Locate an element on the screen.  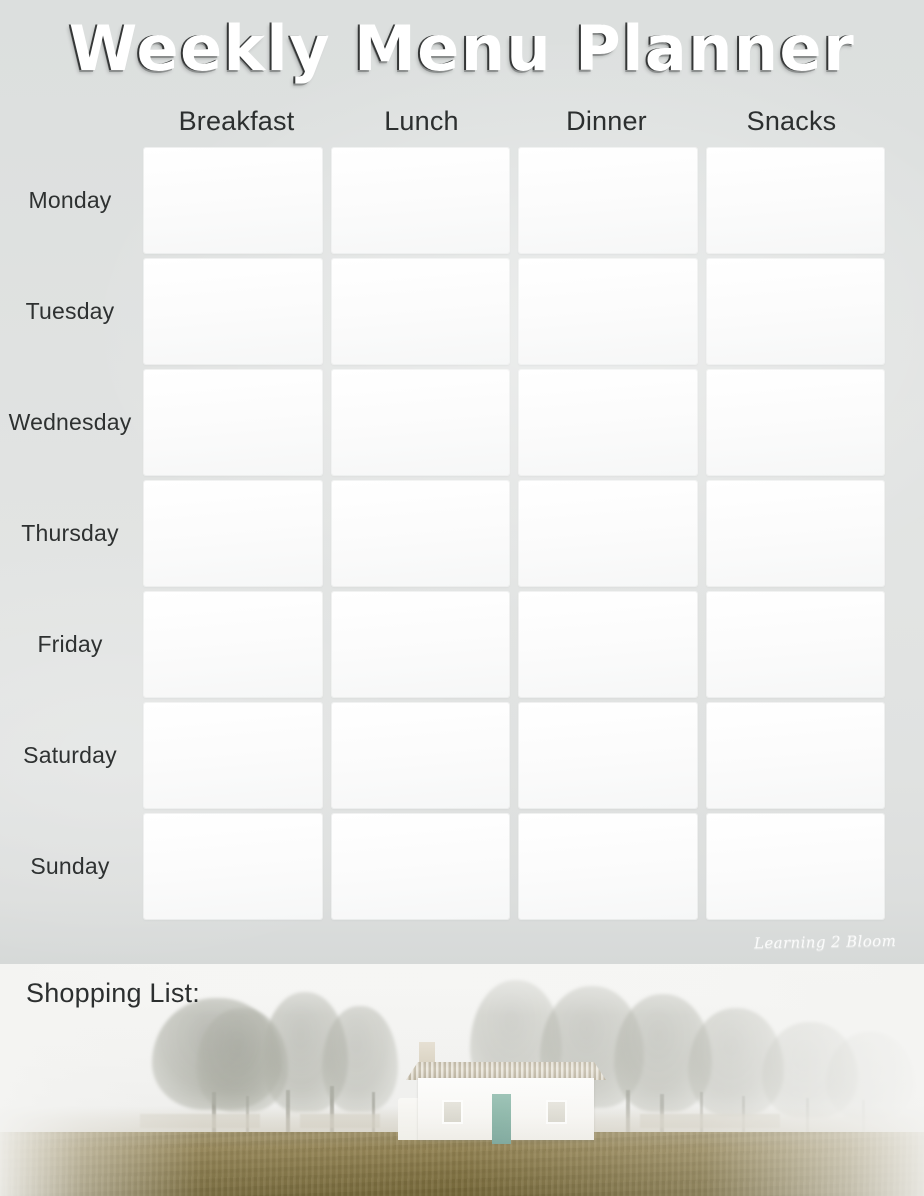
cell-friday-breakfast is located at coordinates (233, 644).